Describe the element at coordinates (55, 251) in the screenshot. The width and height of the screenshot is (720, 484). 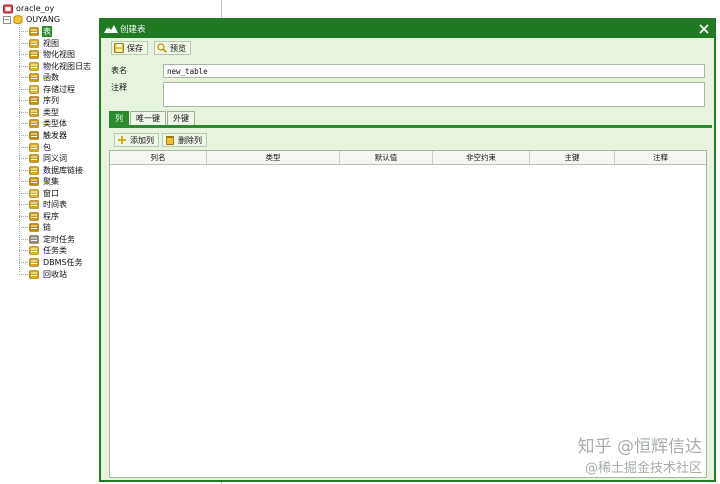
I see `tree-item-label: 任务类` at that location.